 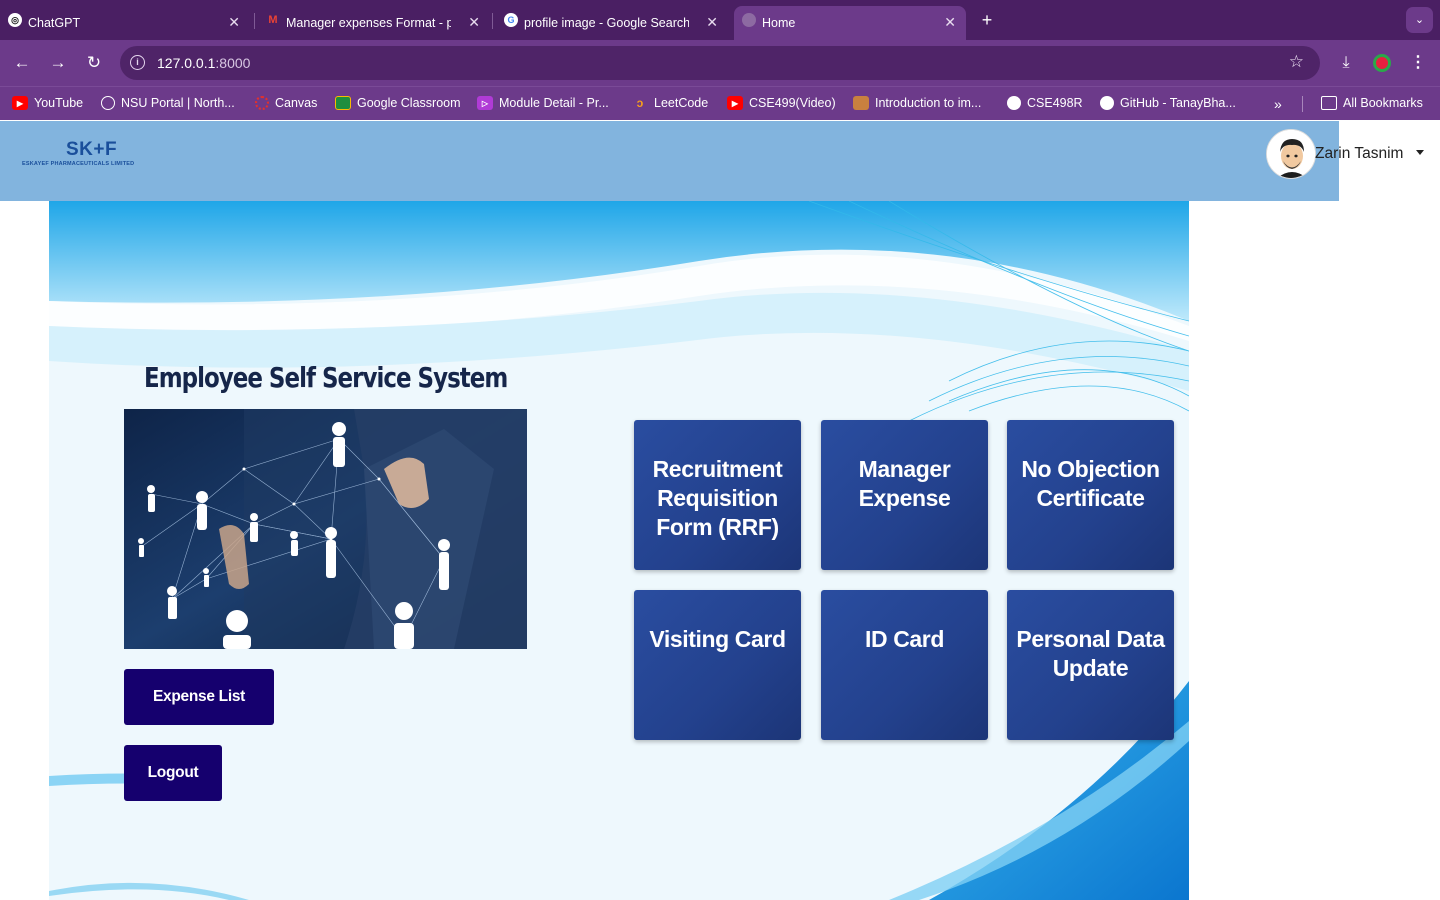 What do you see at coordinates (606, 23) in the screenshot?
I see `tab-title: profile image - Google Search` at bounding box center [606, 23].